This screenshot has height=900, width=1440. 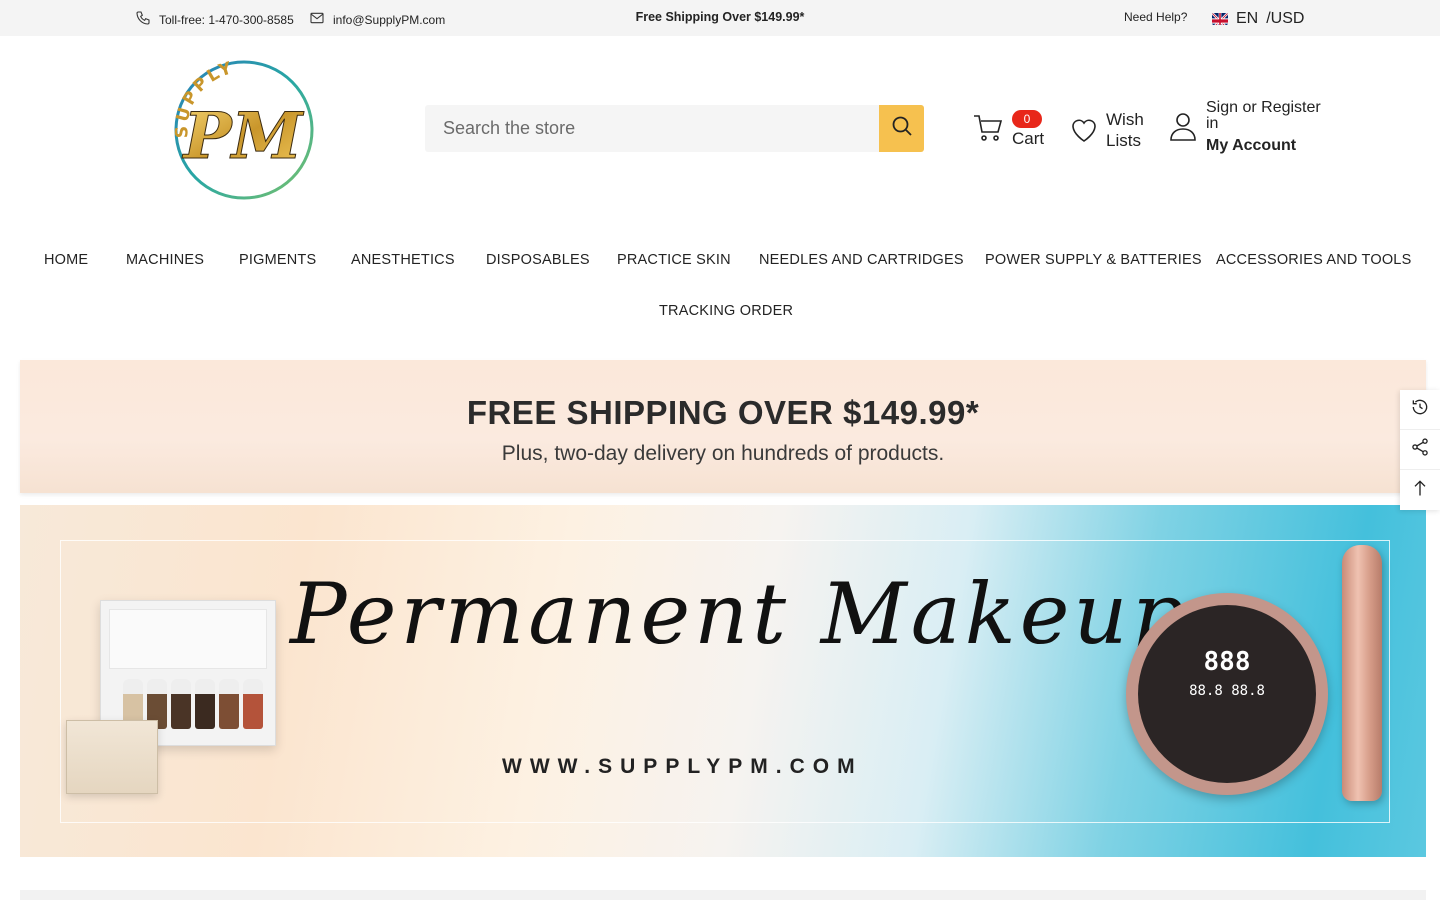 I want to click on history-icon, so click(x=1420, y=409).